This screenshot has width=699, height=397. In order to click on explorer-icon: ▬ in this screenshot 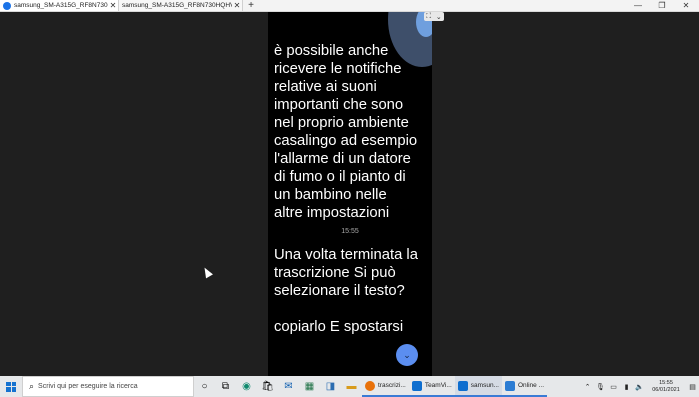, I will do `click(351, 386)`.